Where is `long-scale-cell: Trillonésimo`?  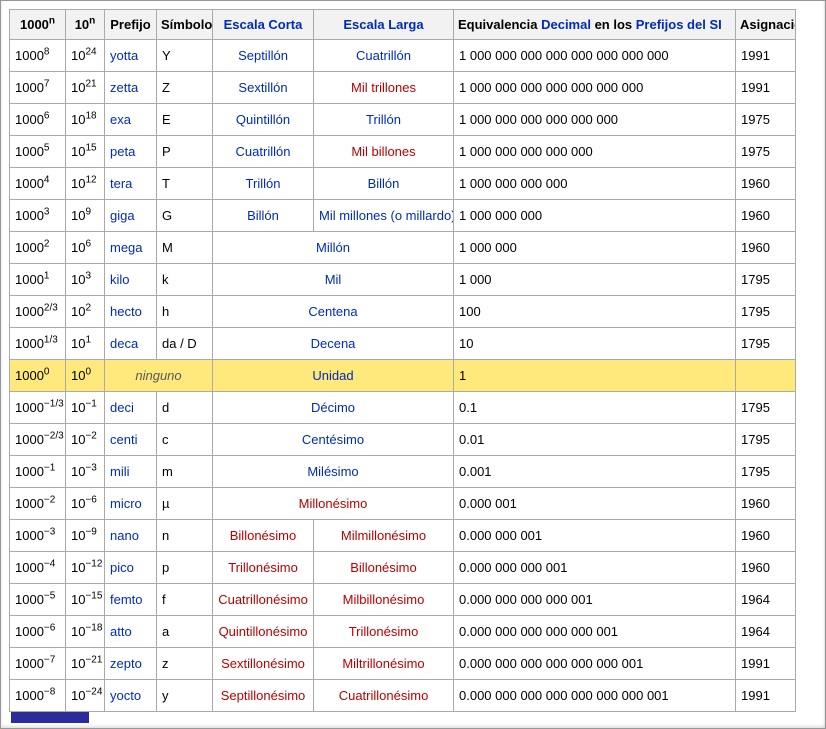
long-scale-cell: Trillonésimo is located at coordinates (383, 631).